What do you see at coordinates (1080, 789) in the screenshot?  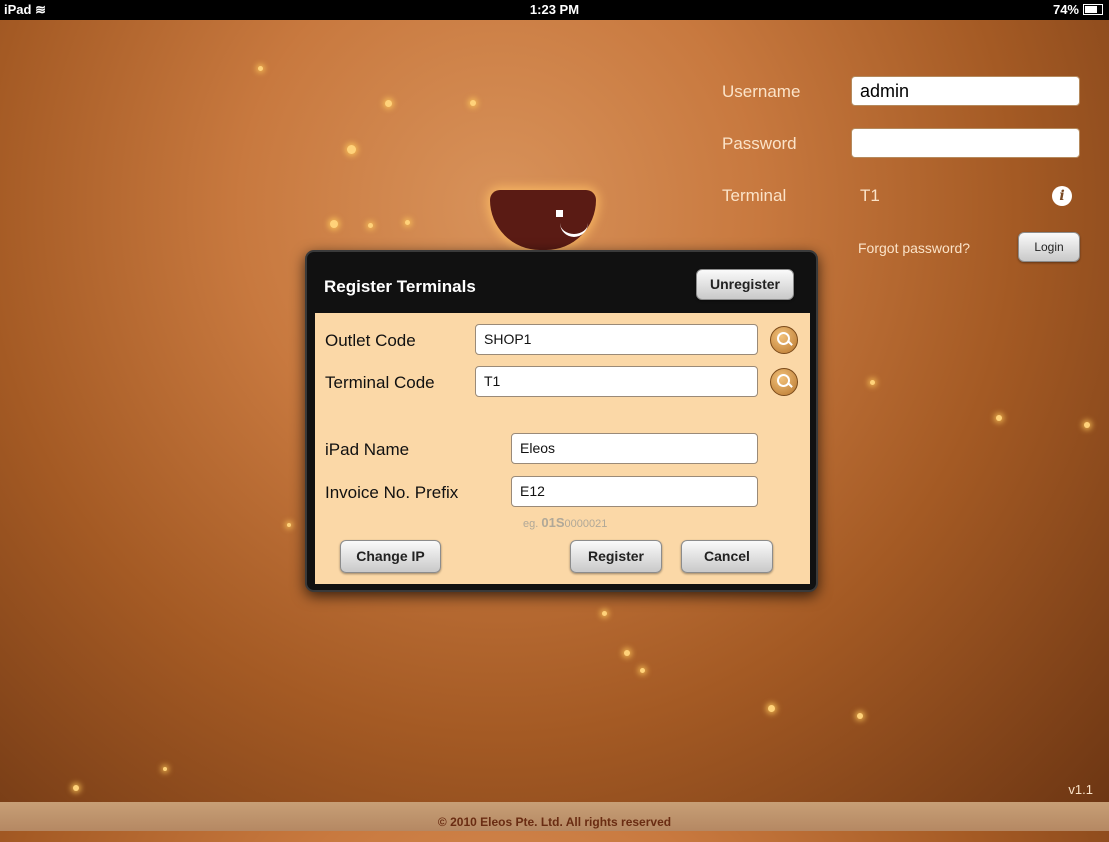 I see `version-label: v1.1` at bounding box center [1080, 789].